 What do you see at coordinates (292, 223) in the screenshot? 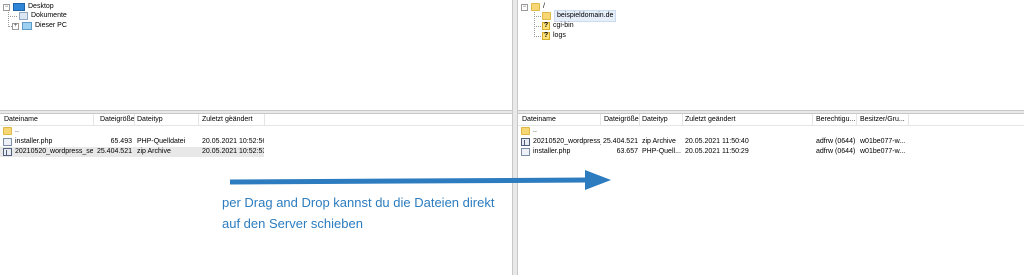
I see `hint-line-2: auf den Server schieben` at bounding box center [292, 223].